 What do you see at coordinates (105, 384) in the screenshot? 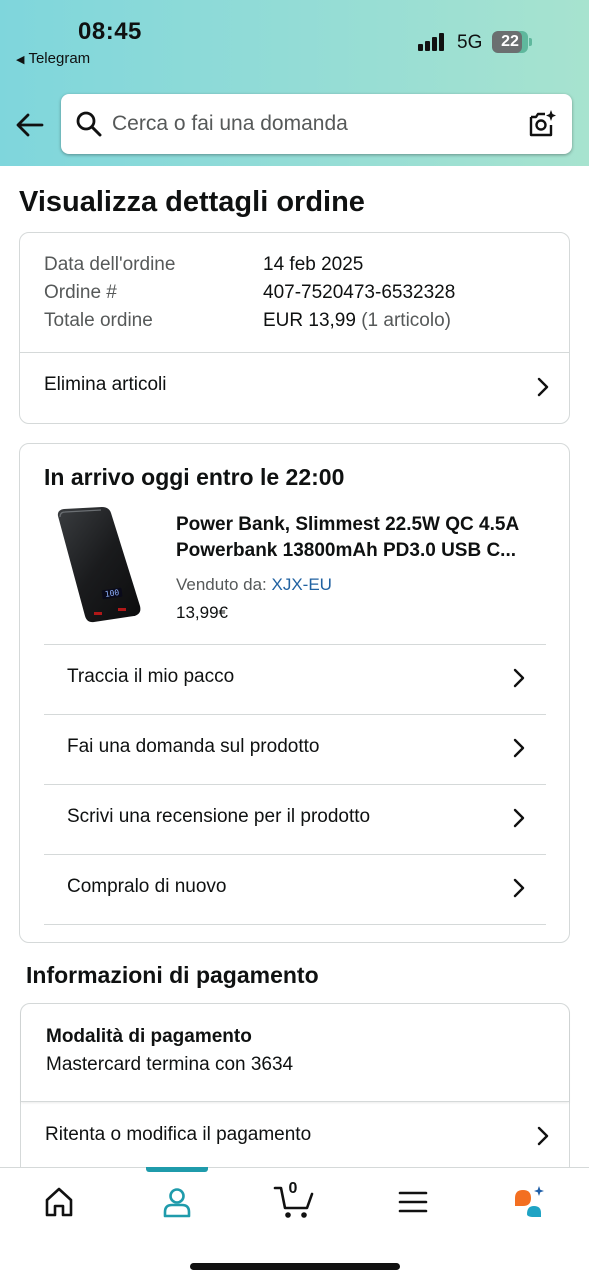
I see `delete-items-label: Elimina articoli` at bounding box center [105, 384].